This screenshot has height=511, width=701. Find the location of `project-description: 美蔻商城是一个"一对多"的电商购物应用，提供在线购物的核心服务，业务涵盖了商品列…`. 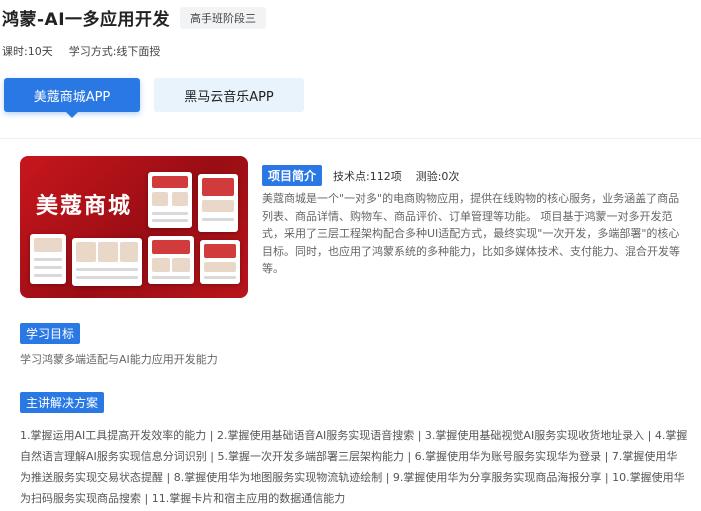

project-description: 美蔻商城是一个"一对多"的电商购物应用，提供在线购物的核心服务，业务涵盖了商品列… is located at coordinates (471, 233).